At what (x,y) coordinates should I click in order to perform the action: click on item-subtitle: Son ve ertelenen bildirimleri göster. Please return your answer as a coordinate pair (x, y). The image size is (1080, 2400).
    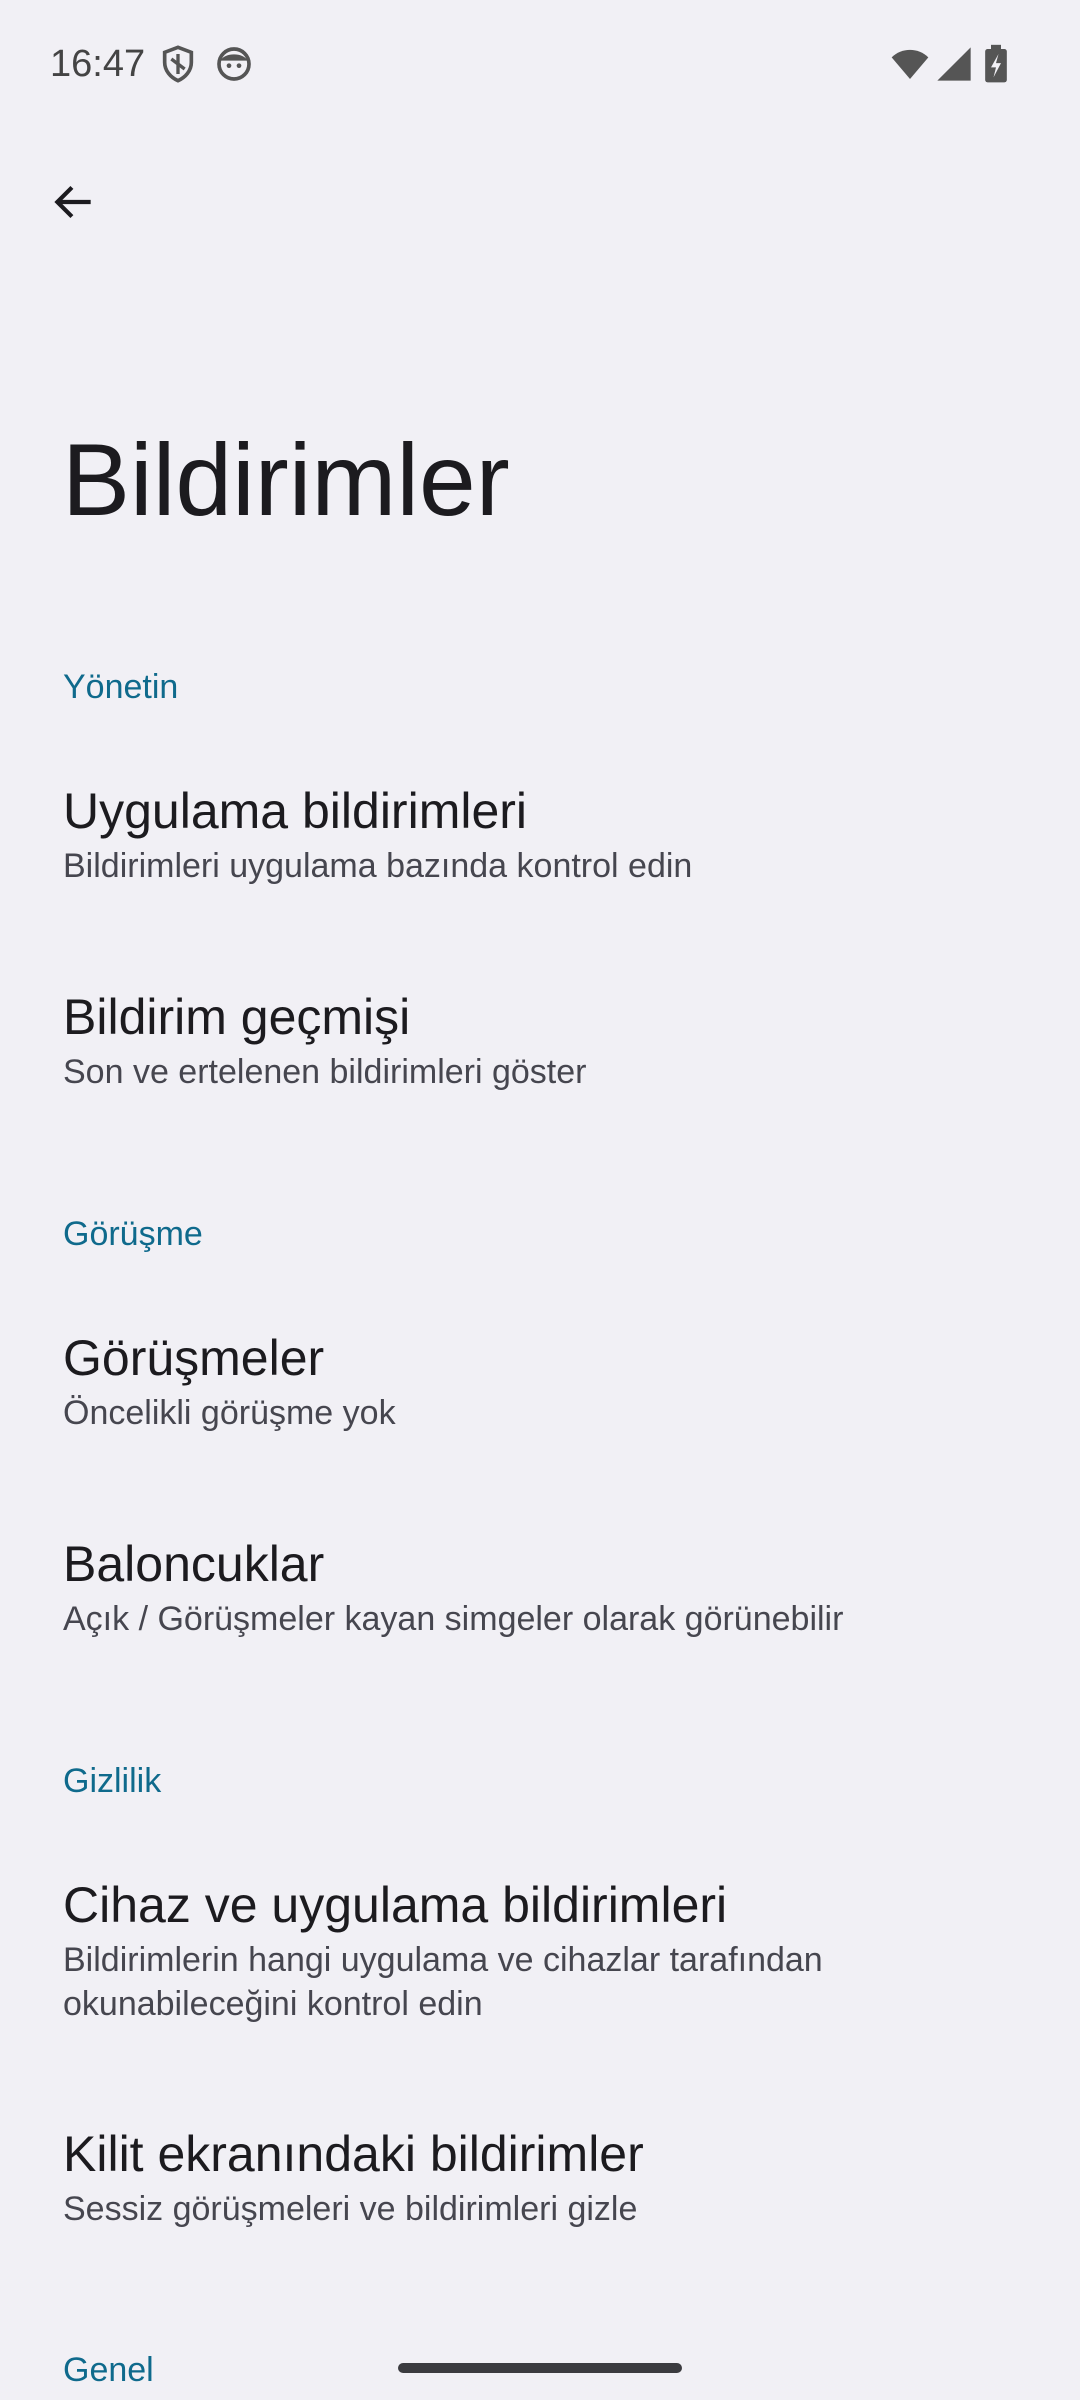
    Looking at the image, I should click on (325, 1072).